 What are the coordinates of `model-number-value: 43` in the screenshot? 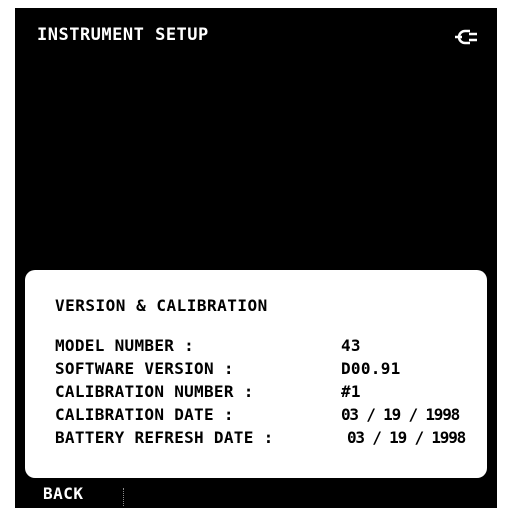 It's located at (351, 345).